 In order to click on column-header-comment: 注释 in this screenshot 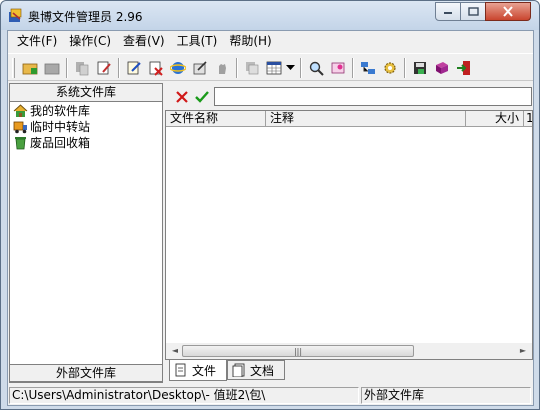, I will do `click(366, 119)`.